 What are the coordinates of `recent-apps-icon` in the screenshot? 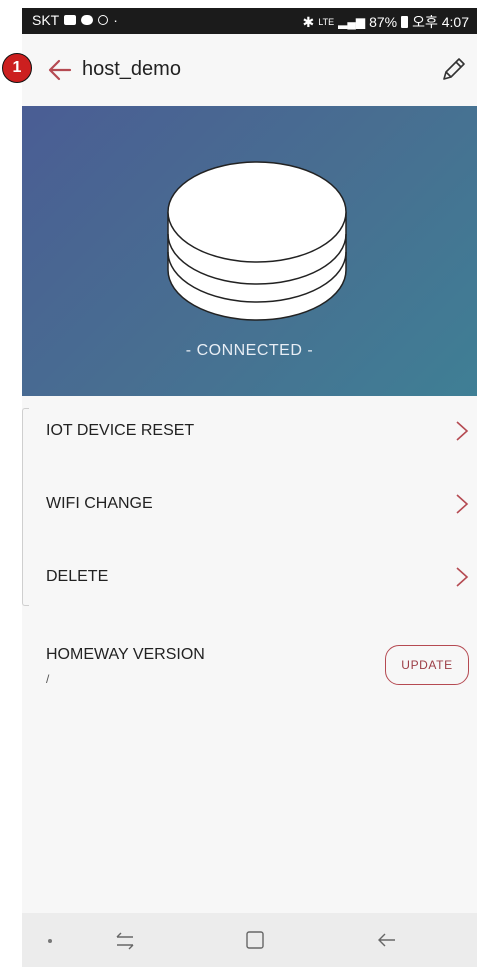 It's located at (125, 940).